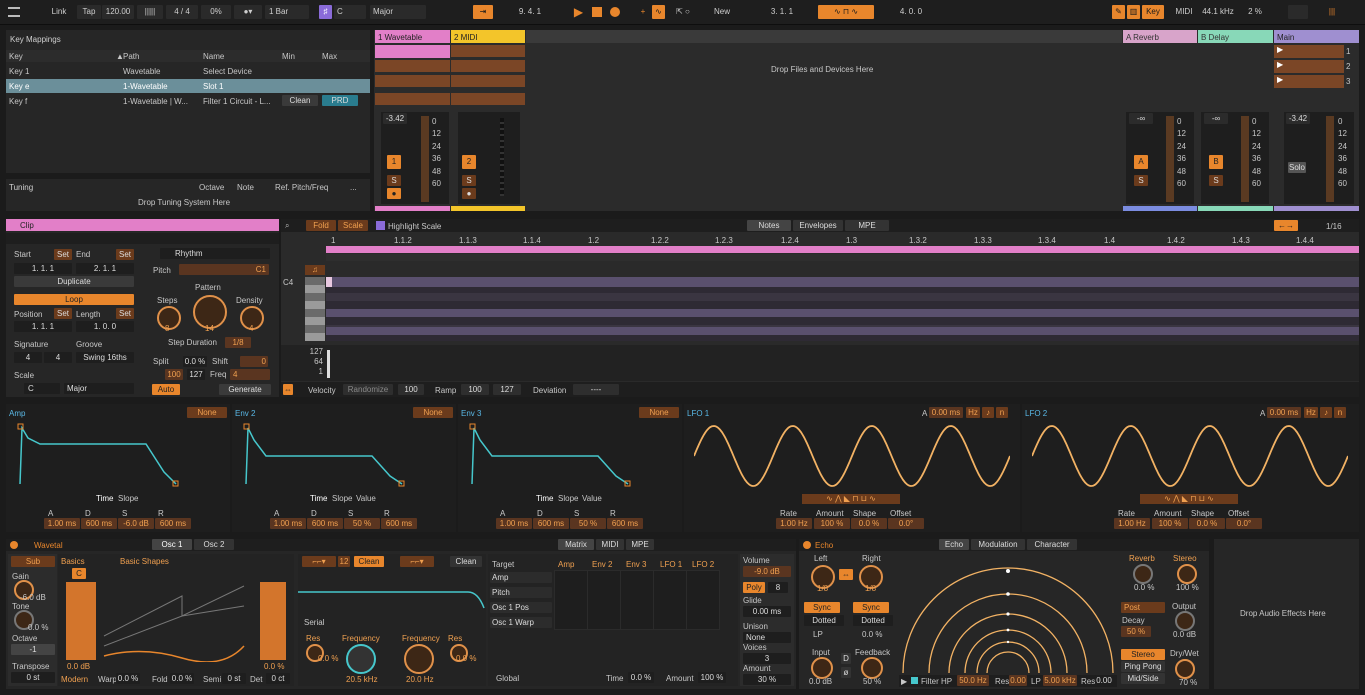 Image resolution: width=1365 pixels, height=695 pixels. Describe the element at coordinates (184, 202) in the screenshot. I see `tuning-drop-zone: Drop Tuning System Here` at that location.